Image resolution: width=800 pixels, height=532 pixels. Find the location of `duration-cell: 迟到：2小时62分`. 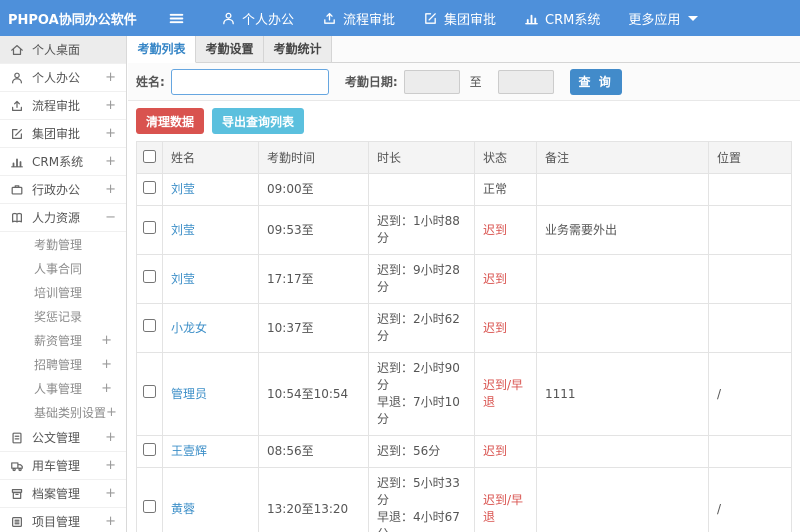

duration-cell: 迟到：2小时62分 is located at coordinates (421, 328).